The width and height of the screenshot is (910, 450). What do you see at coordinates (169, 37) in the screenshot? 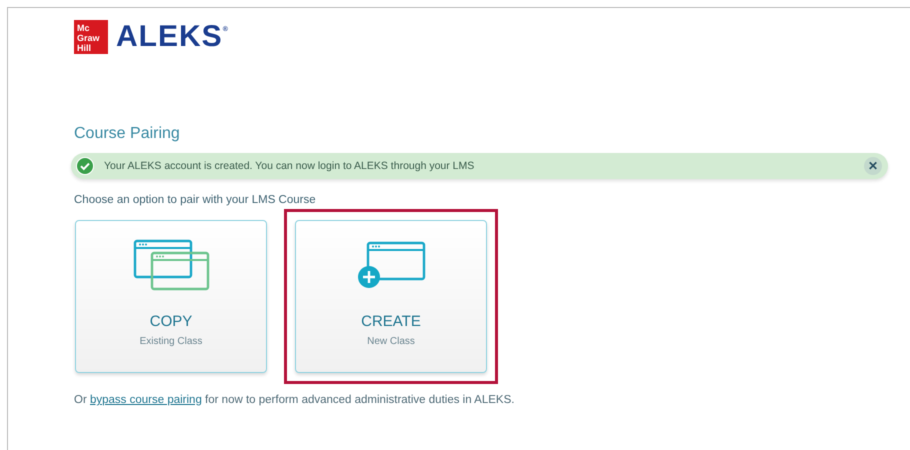
I see `brand-name: ALEKS` at bounding box center [169, 37].